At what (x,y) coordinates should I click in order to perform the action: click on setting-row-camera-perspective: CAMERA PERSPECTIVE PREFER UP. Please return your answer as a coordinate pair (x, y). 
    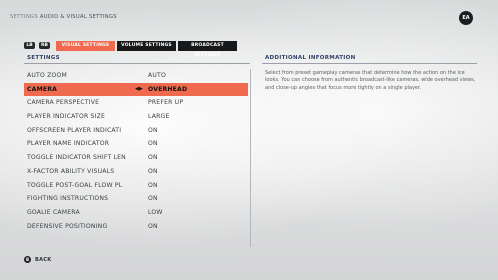
    Looking at the image, I should click on (136, 103).